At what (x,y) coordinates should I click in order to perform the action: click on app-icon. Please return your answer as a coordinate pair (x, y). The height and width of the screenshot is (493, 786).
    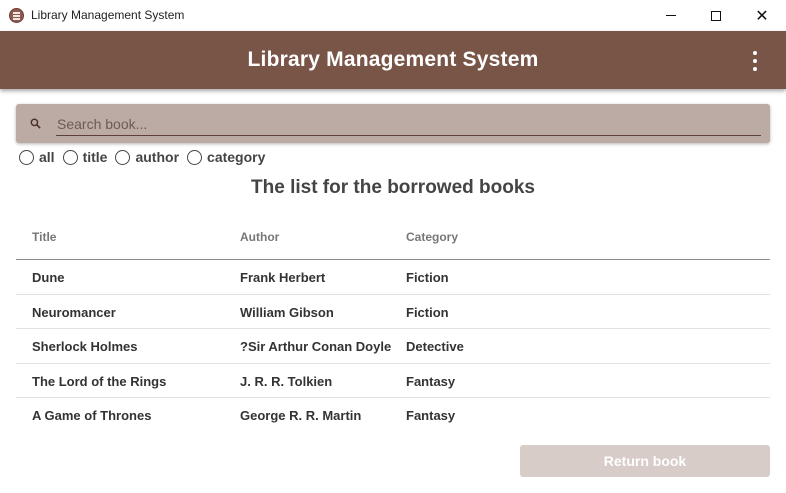
    Looking at the image, I should click on (16, 15).